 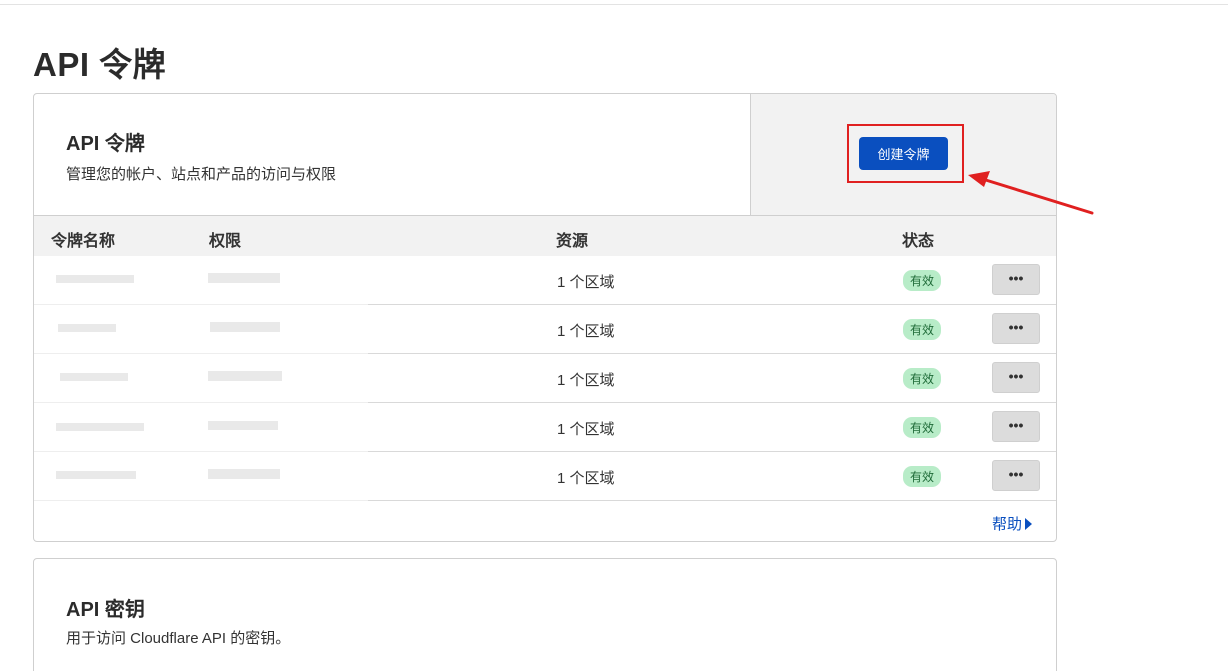 I want to click on api-keys-card: API 密钥 用于访问 Cloudflare API 的密钥。, so click(x=545, y=614).